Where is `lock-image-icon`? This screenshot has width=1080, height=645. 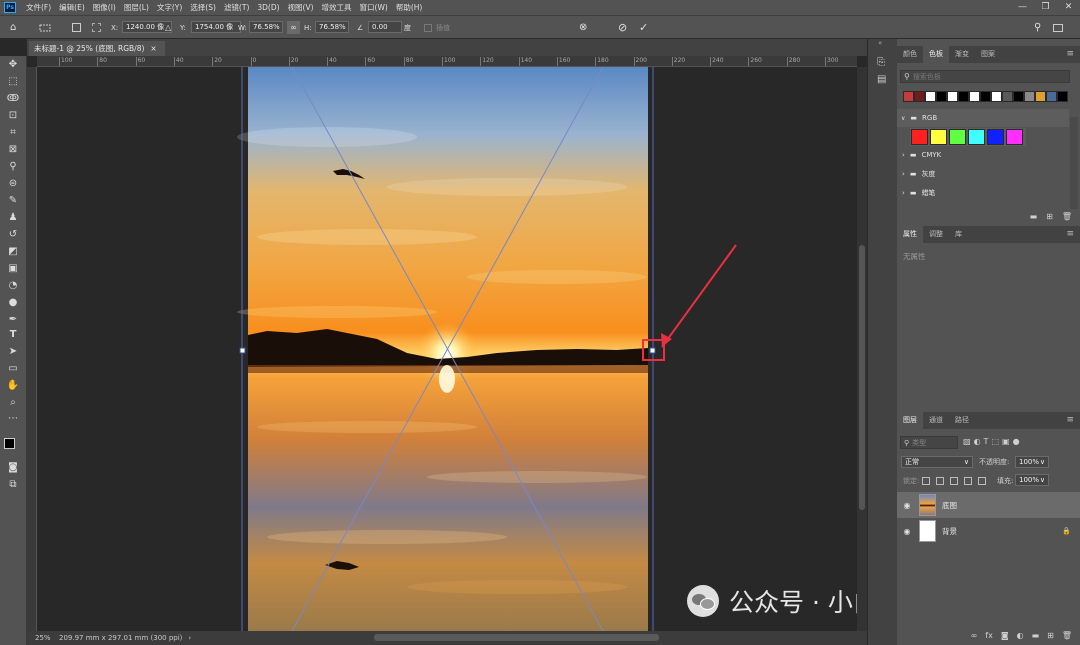 lock-image-icon is located at coordinates (940, 481).